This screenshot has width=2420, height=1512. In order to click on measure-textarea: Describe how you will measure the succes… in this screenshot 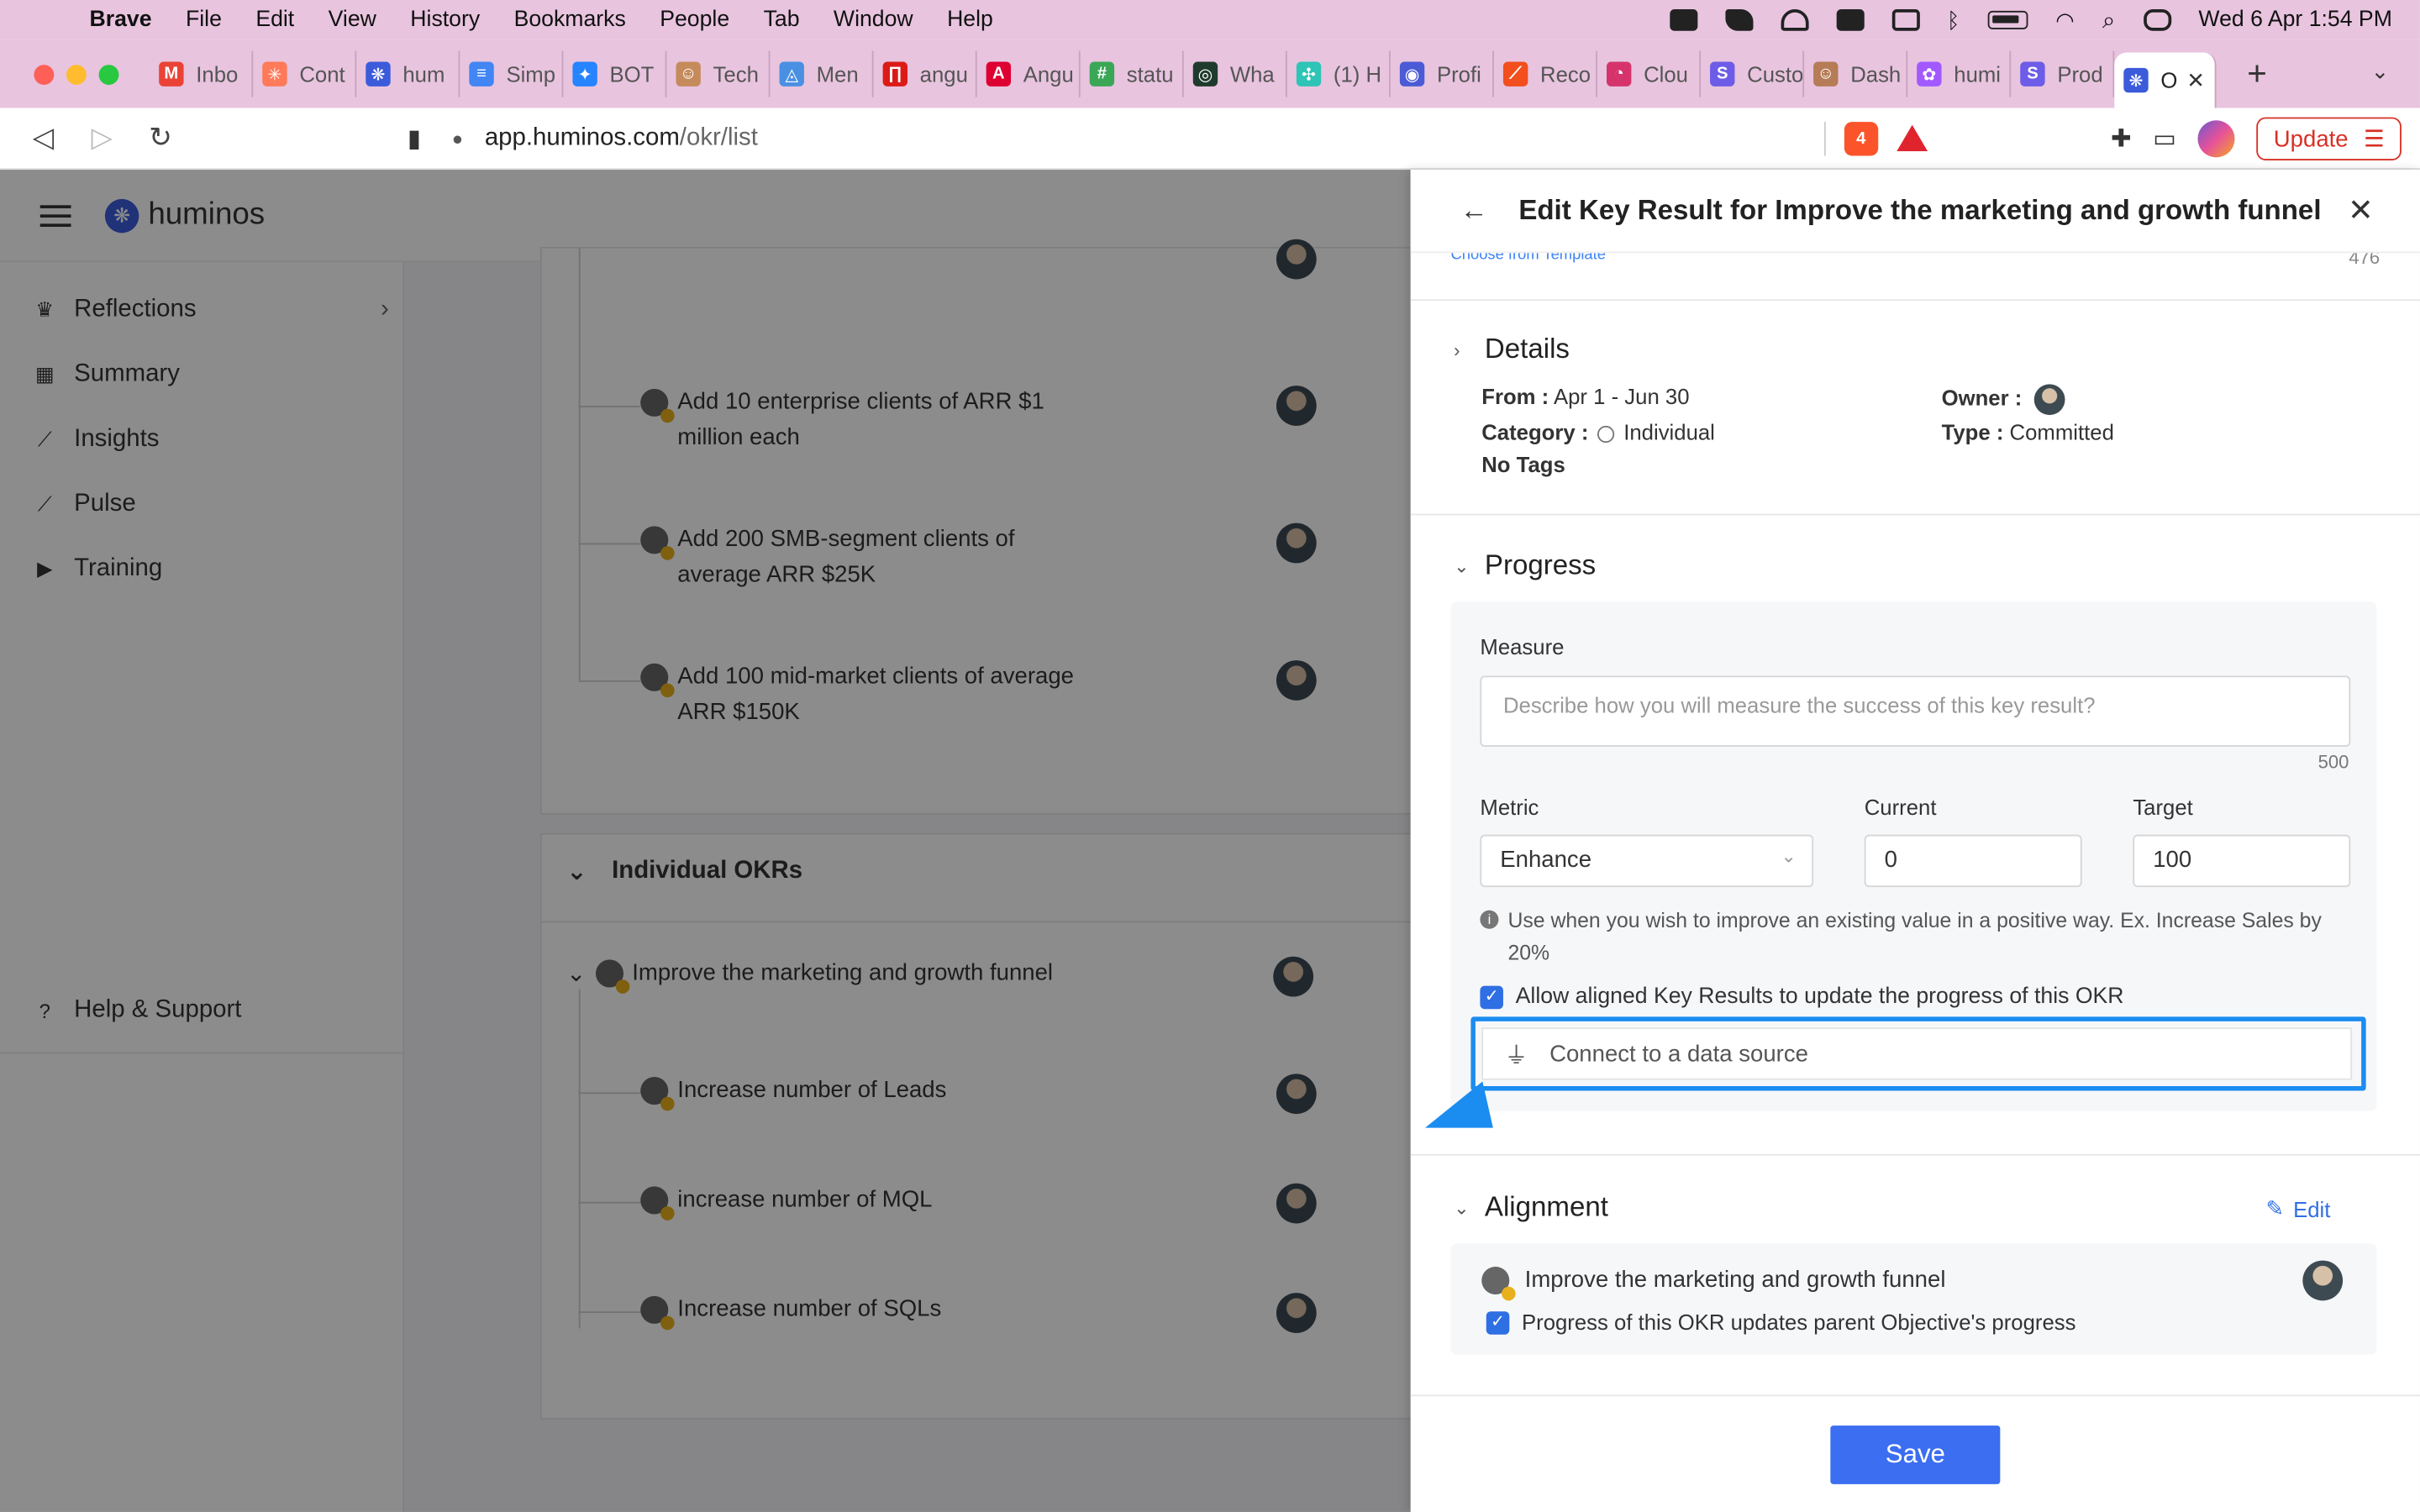, I will do `click(1916, 711)`.